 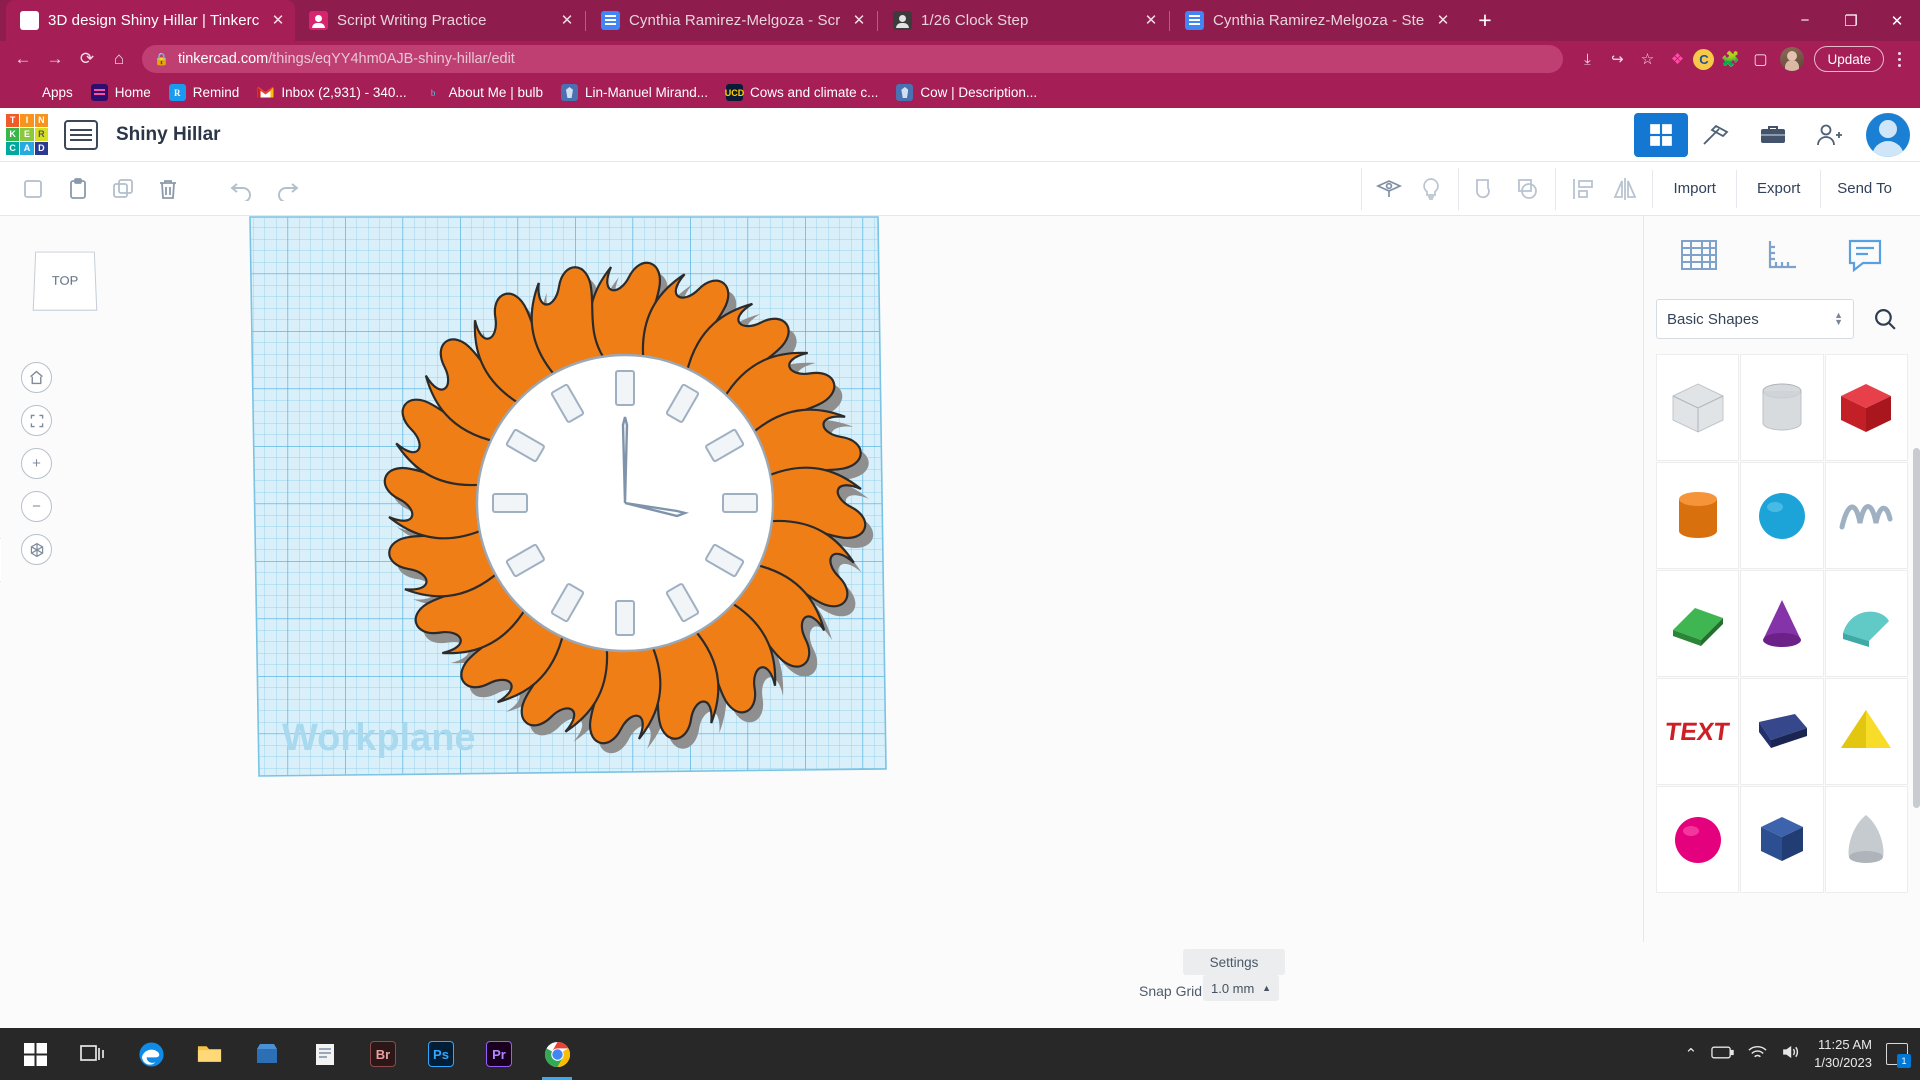 I want to click on mirror-icon, so click(x=1625, y=189).